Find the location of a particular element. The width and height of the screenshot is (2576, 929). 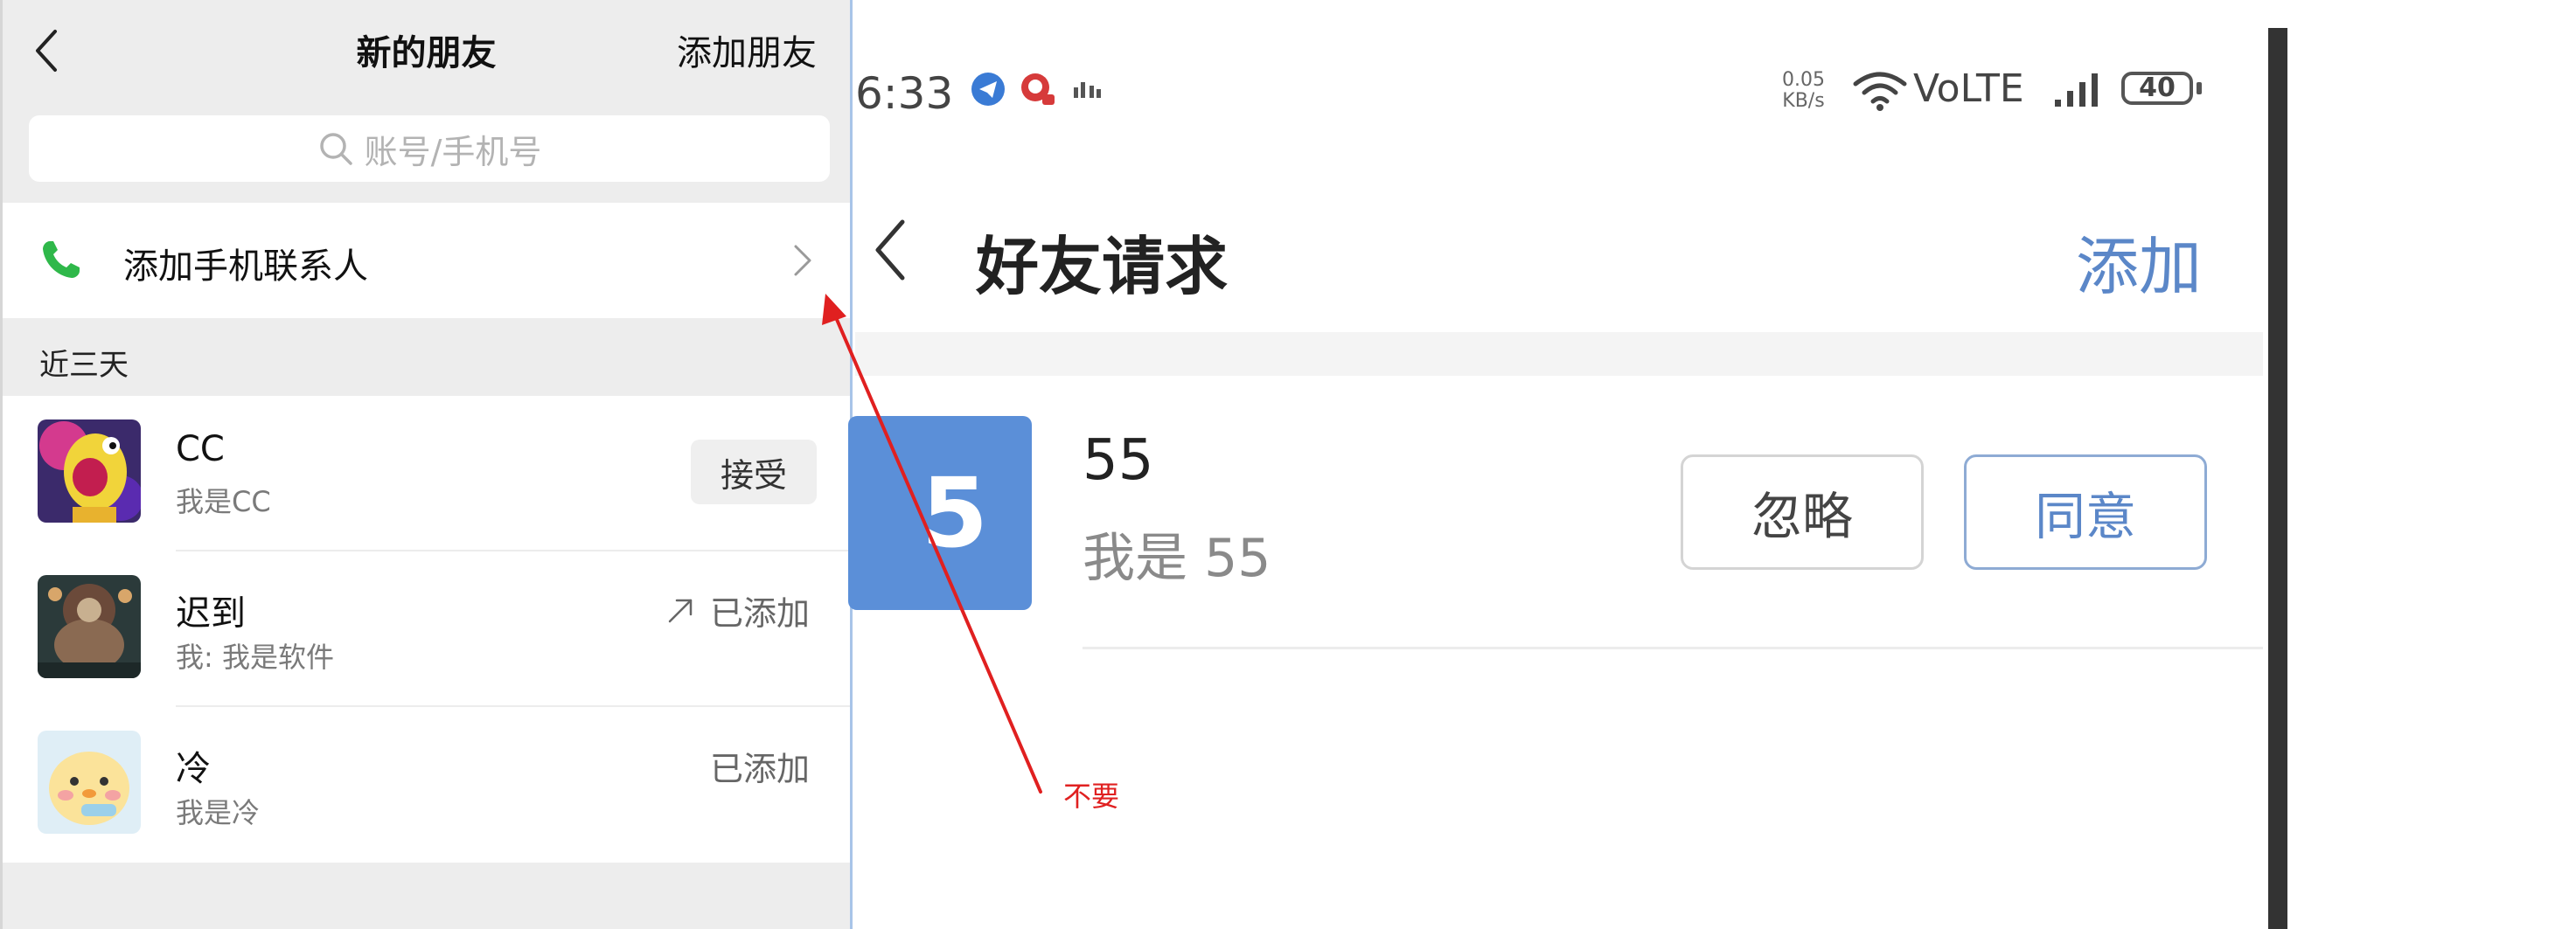

friend-message: 我: 我是软件 is located at coordinates (255, 657).